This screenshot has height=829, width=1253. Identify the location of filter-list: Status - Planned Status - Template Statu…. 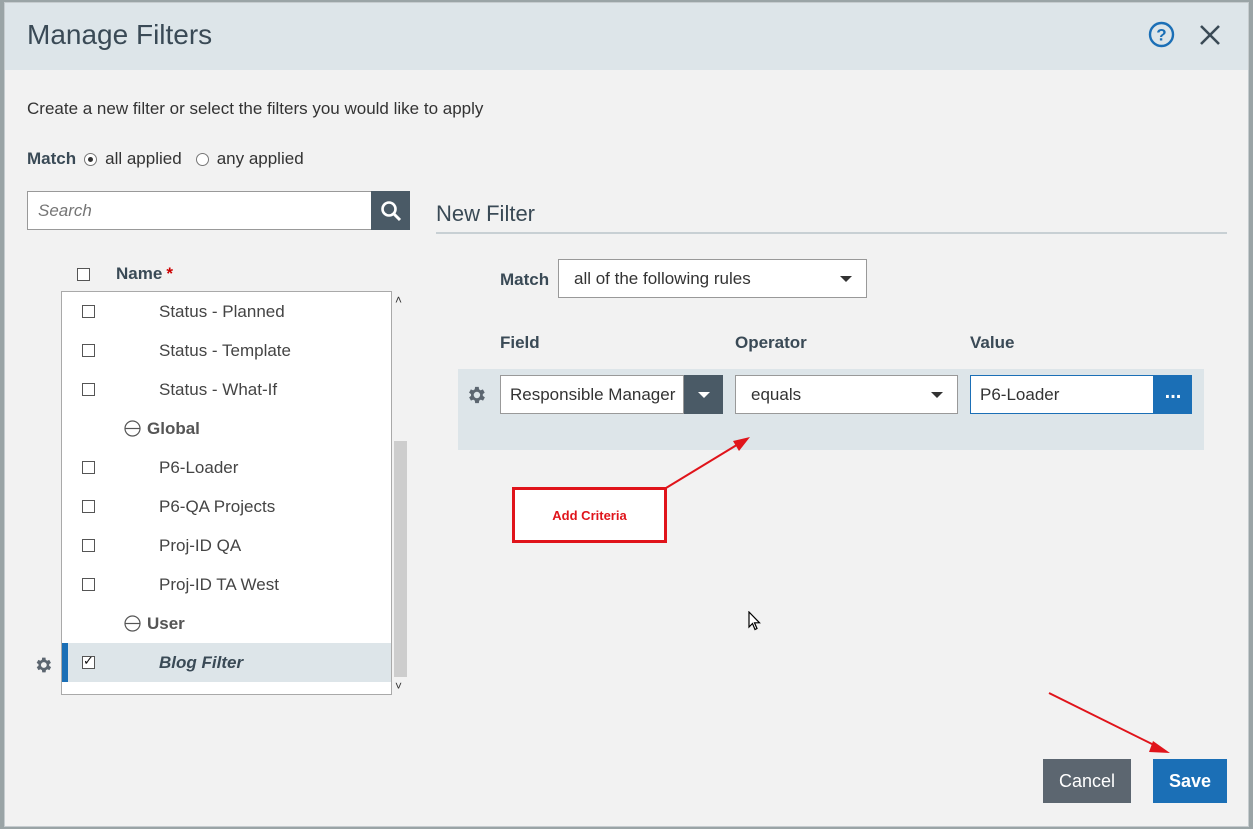
(226, 493).